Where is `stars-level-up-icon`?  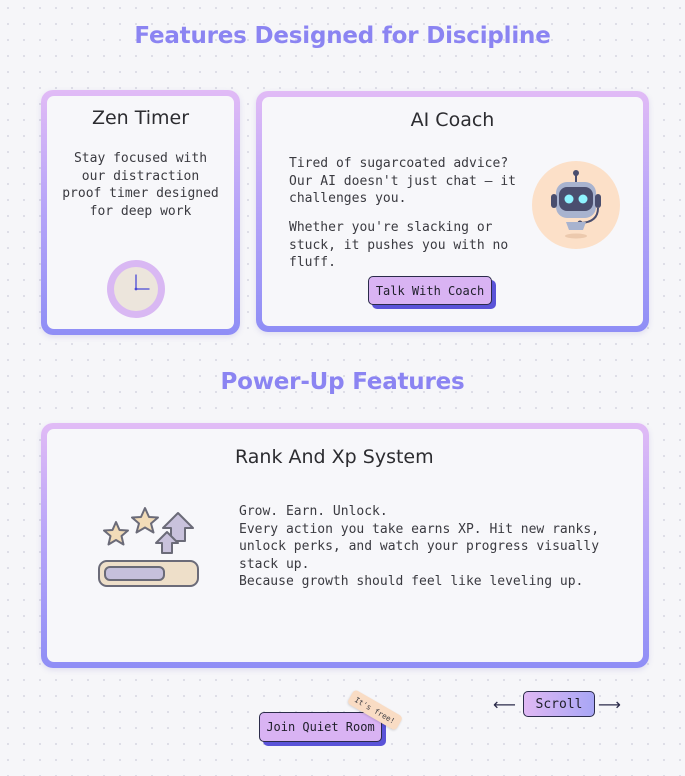 stars-level-up-icon is located at coordinates (148, 546).